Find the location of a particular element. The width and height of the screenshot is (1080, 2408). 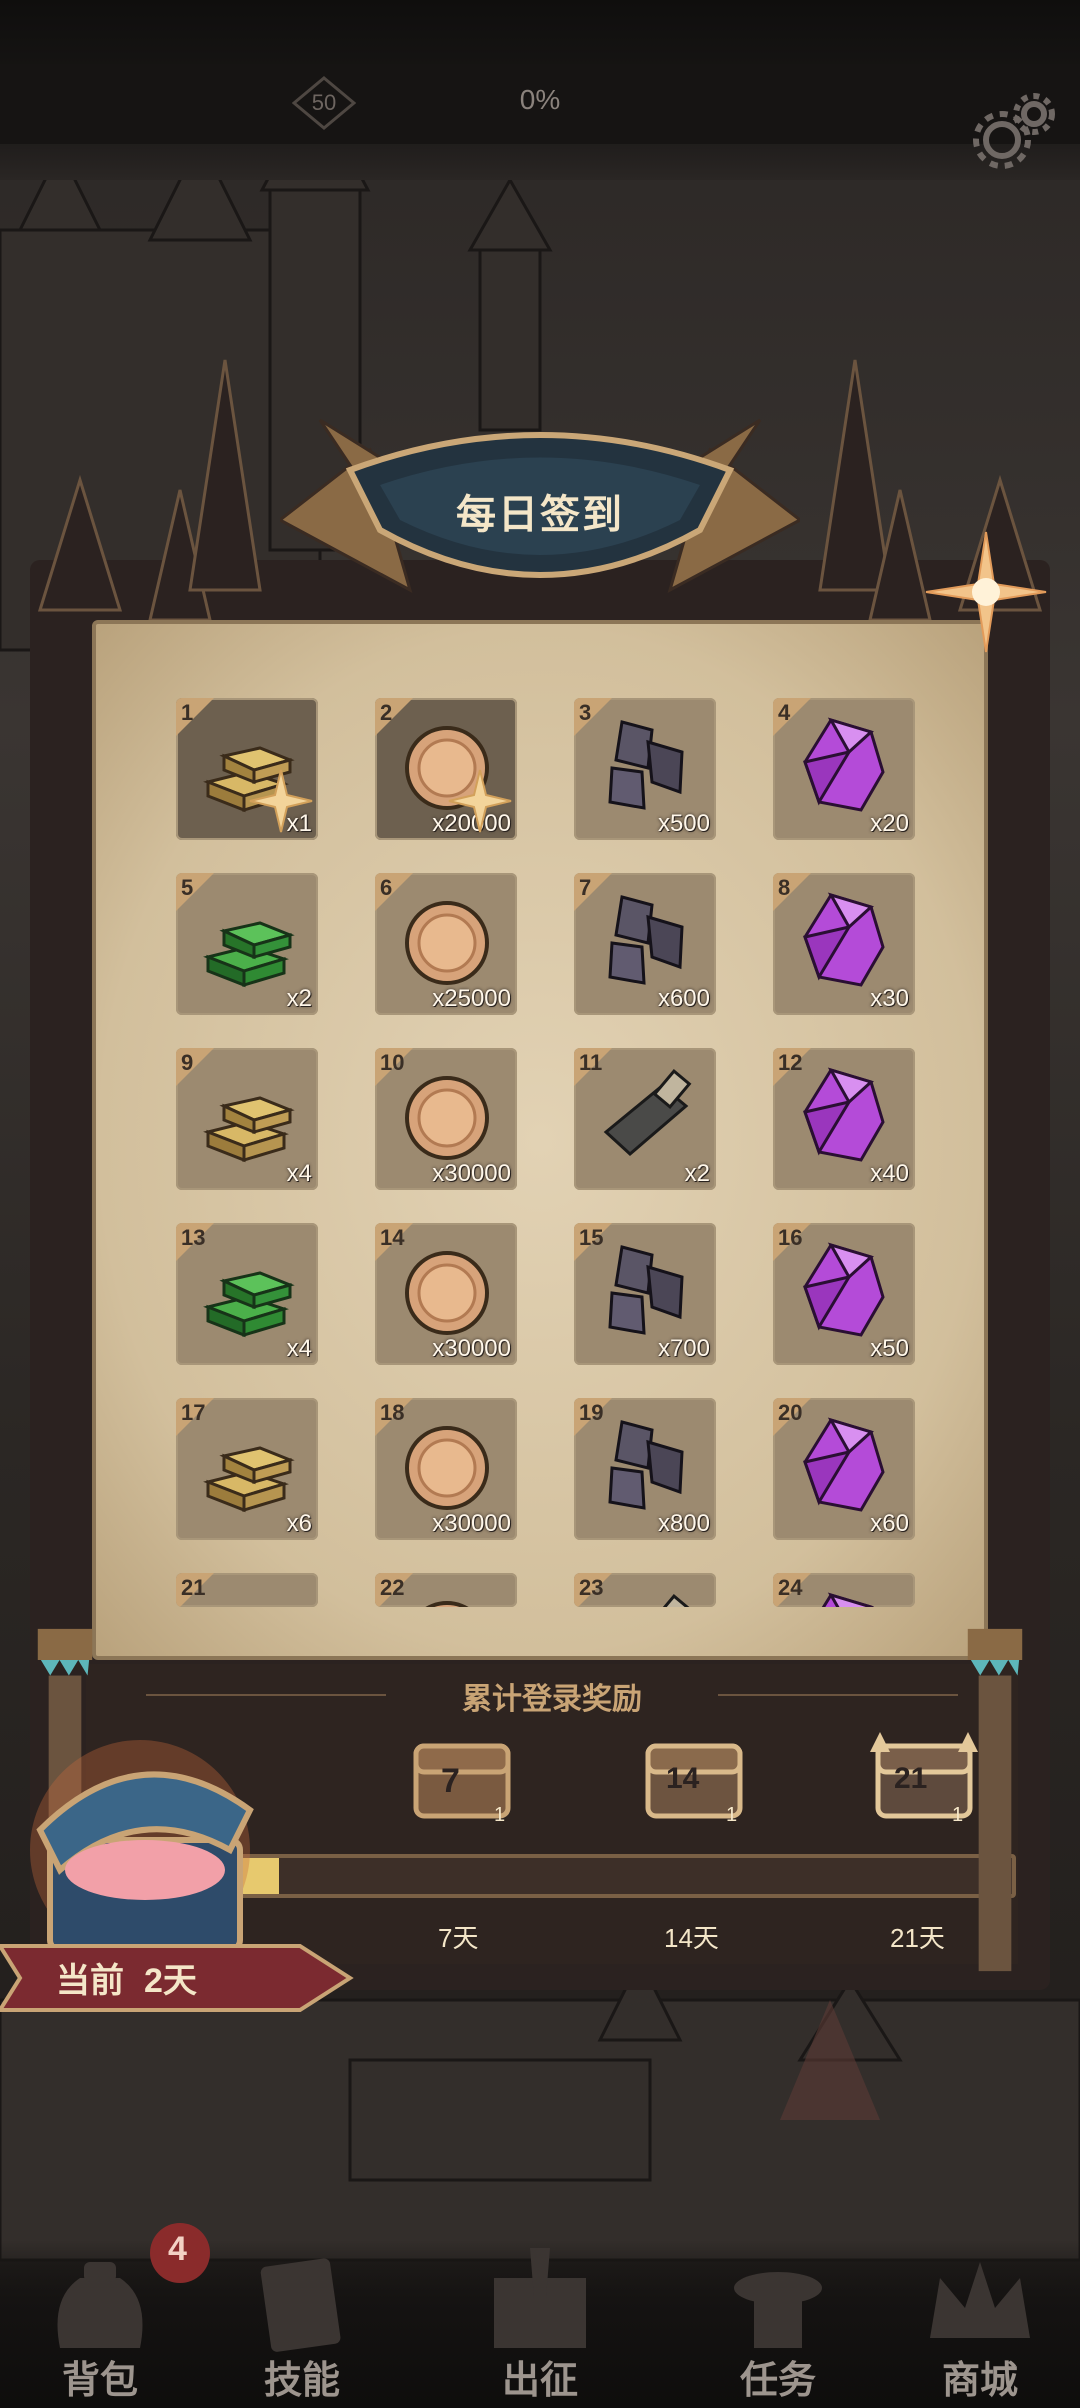

reward-day-21: 21 is located at coordinates (247, 1590).